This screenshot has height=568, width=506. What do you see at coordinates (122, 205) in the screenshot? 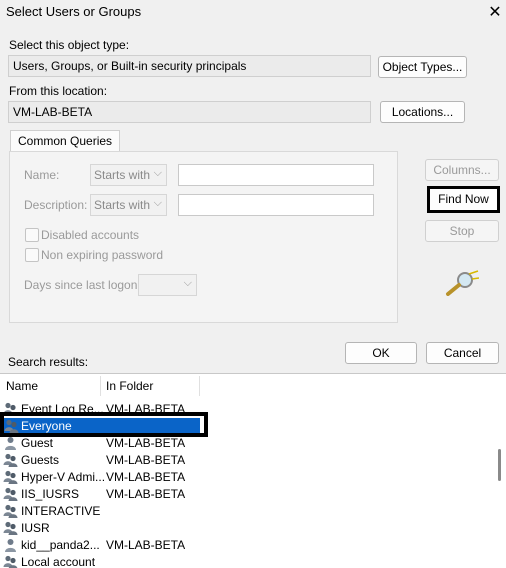
I see `description-mode-value: Starts with` at bounding box center [122, 205].